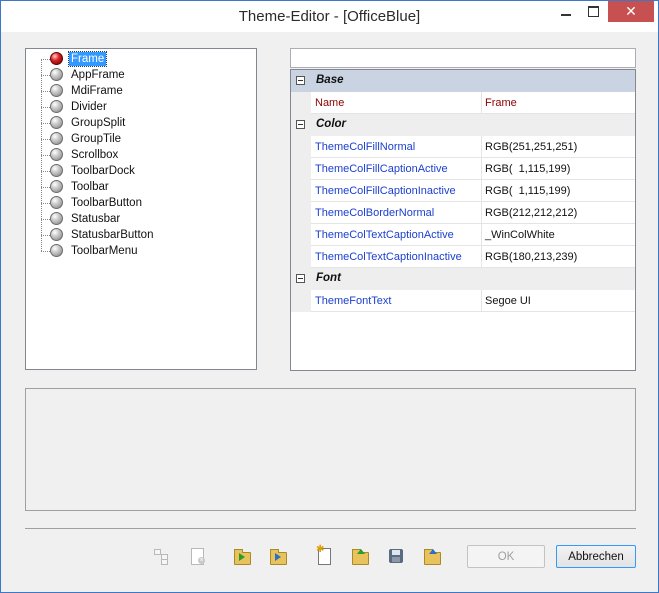 The image size is (659, 593). I want to click on save-disk-icon, so click(396, 556).